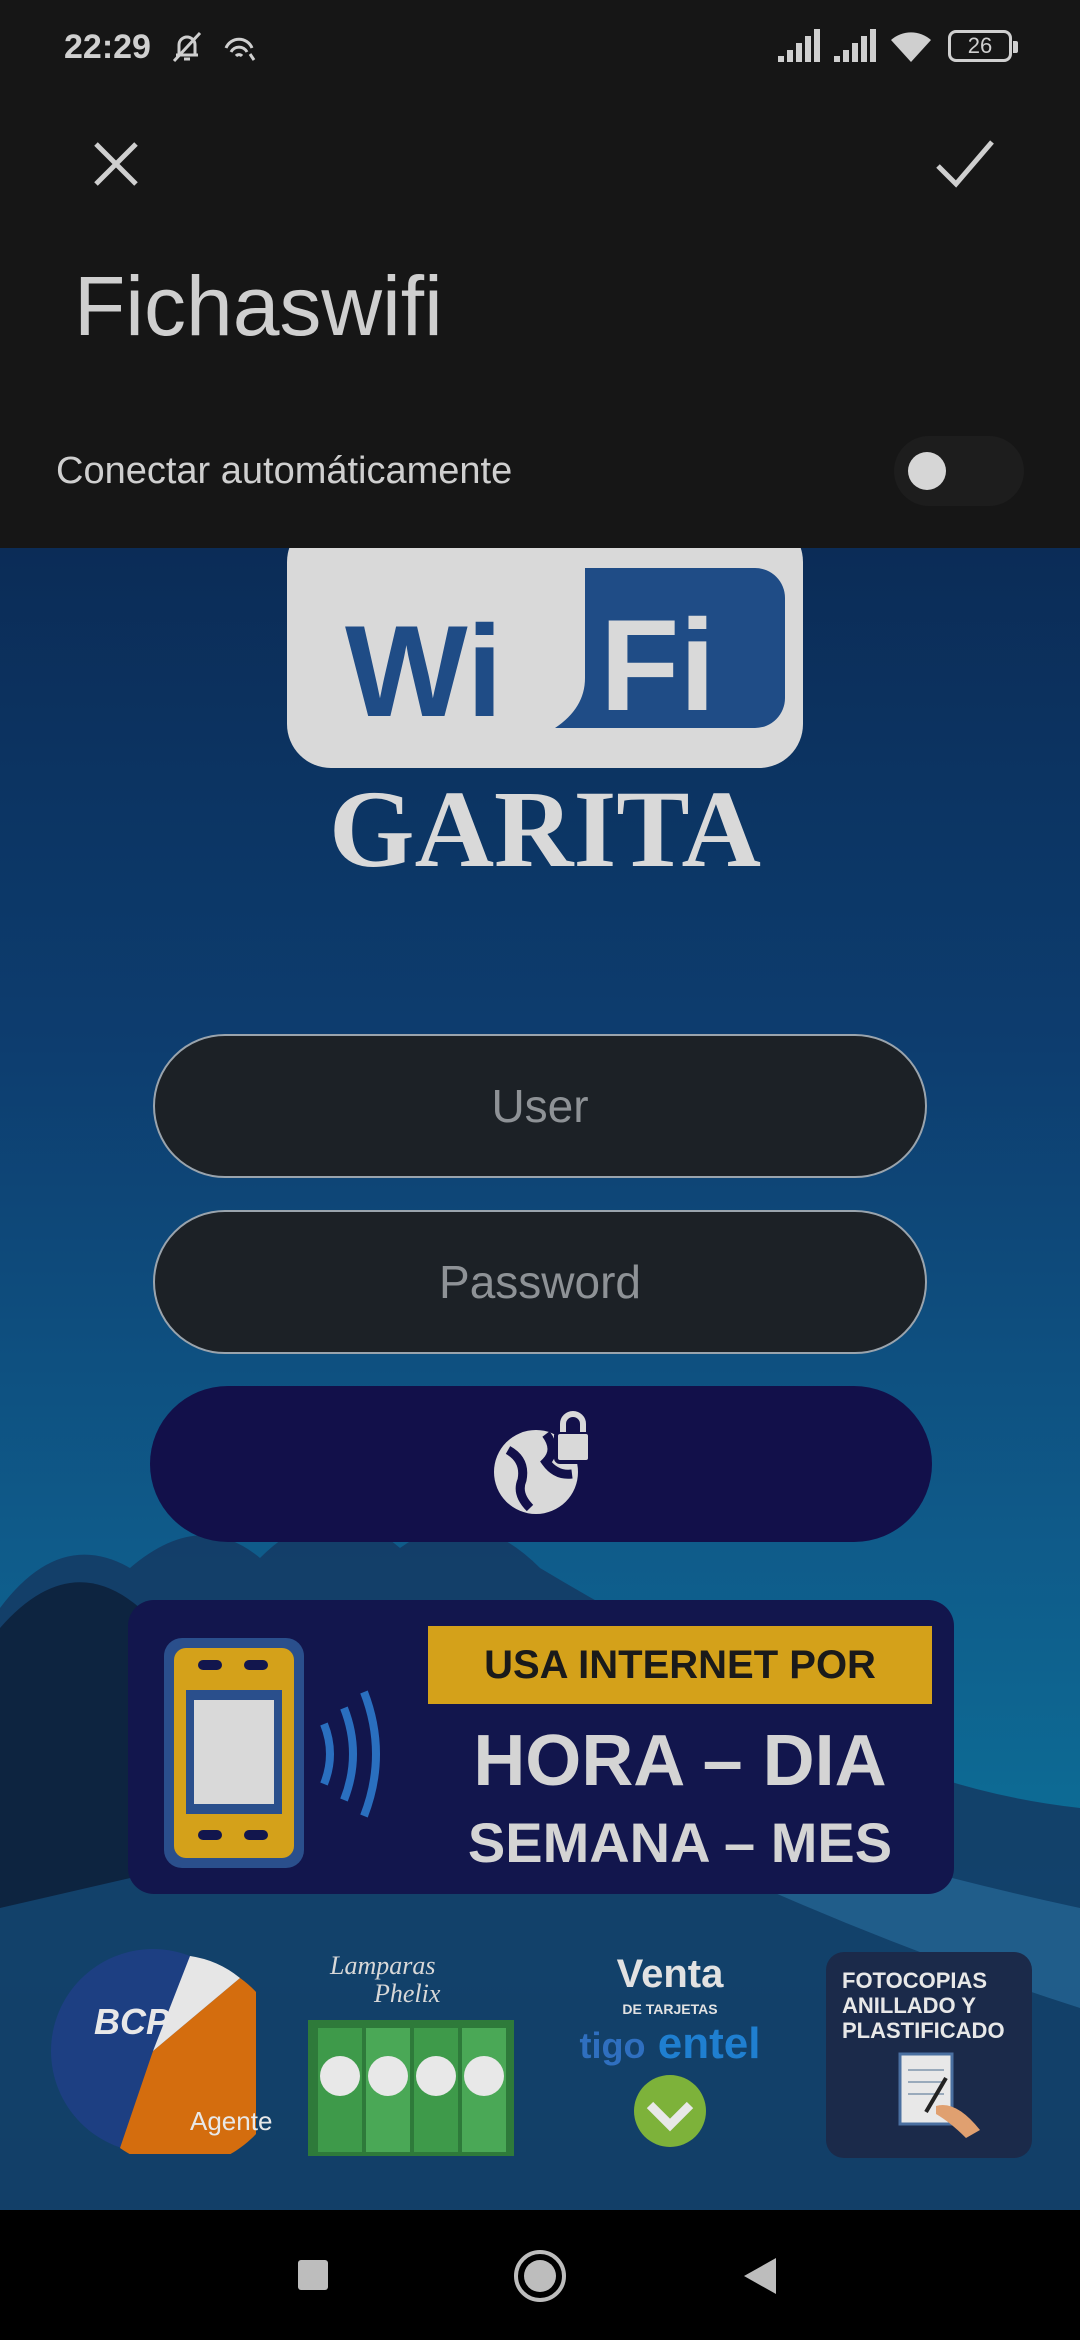 This screenshot has width=1080, height=2340. What do you see at coordinates (407, 1993) in the screenshot?
I see `lamp-ad-title-2: Phelix` at bounding box center [407, 1993].